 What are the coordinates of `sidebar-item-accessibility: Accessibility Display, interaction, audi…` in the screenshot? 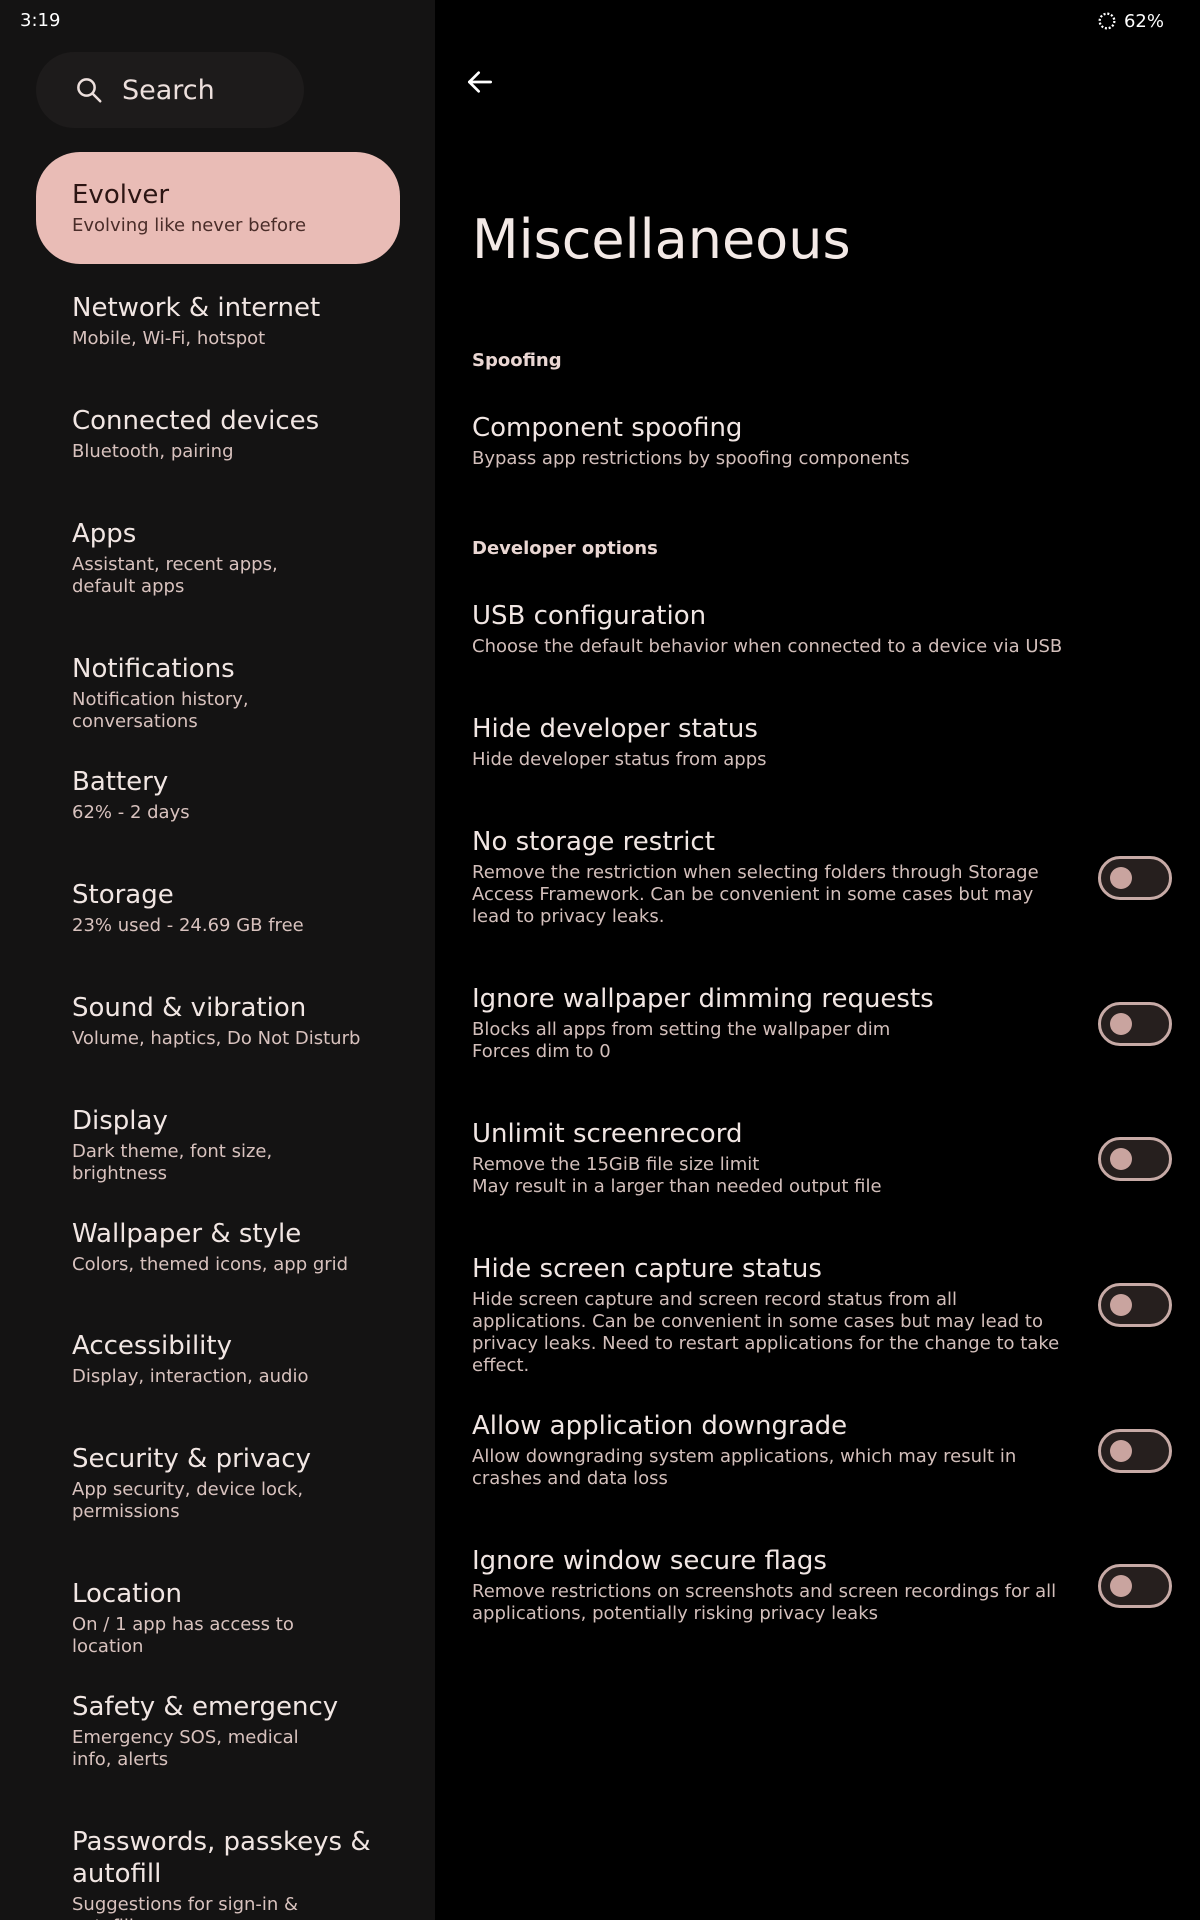 It's located at (218, 1359).